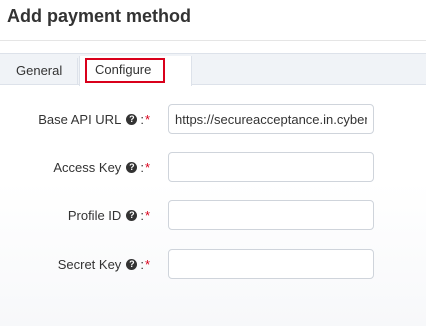 The height and width of the screenshot is (326, 426). I want to click on profile-id-label-text: Profile ID, so click(94, 215).